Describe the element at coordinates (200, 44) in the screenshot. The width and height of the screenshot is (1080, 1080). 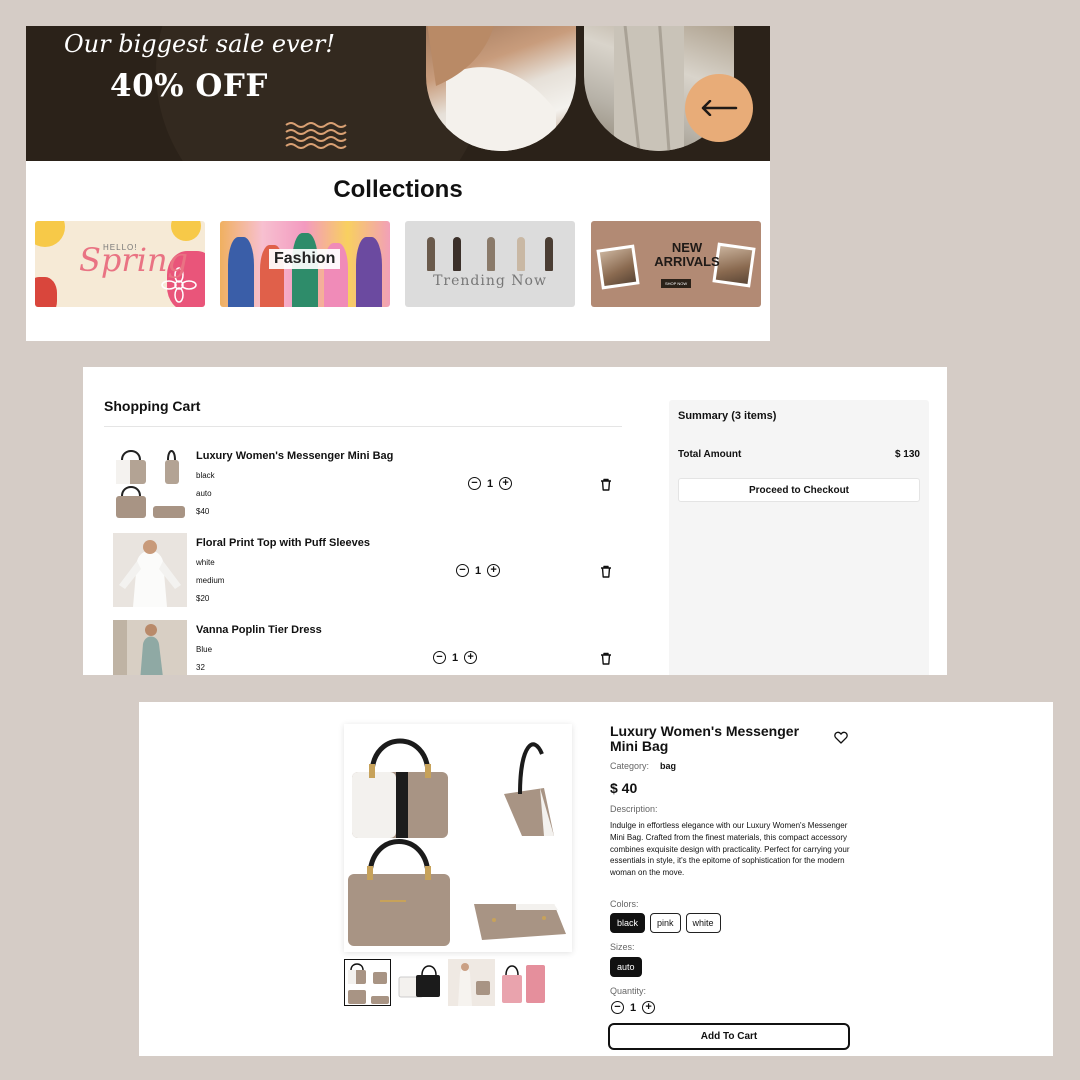
I see `hero-tagline: Our biggest sale ever!` at that location.